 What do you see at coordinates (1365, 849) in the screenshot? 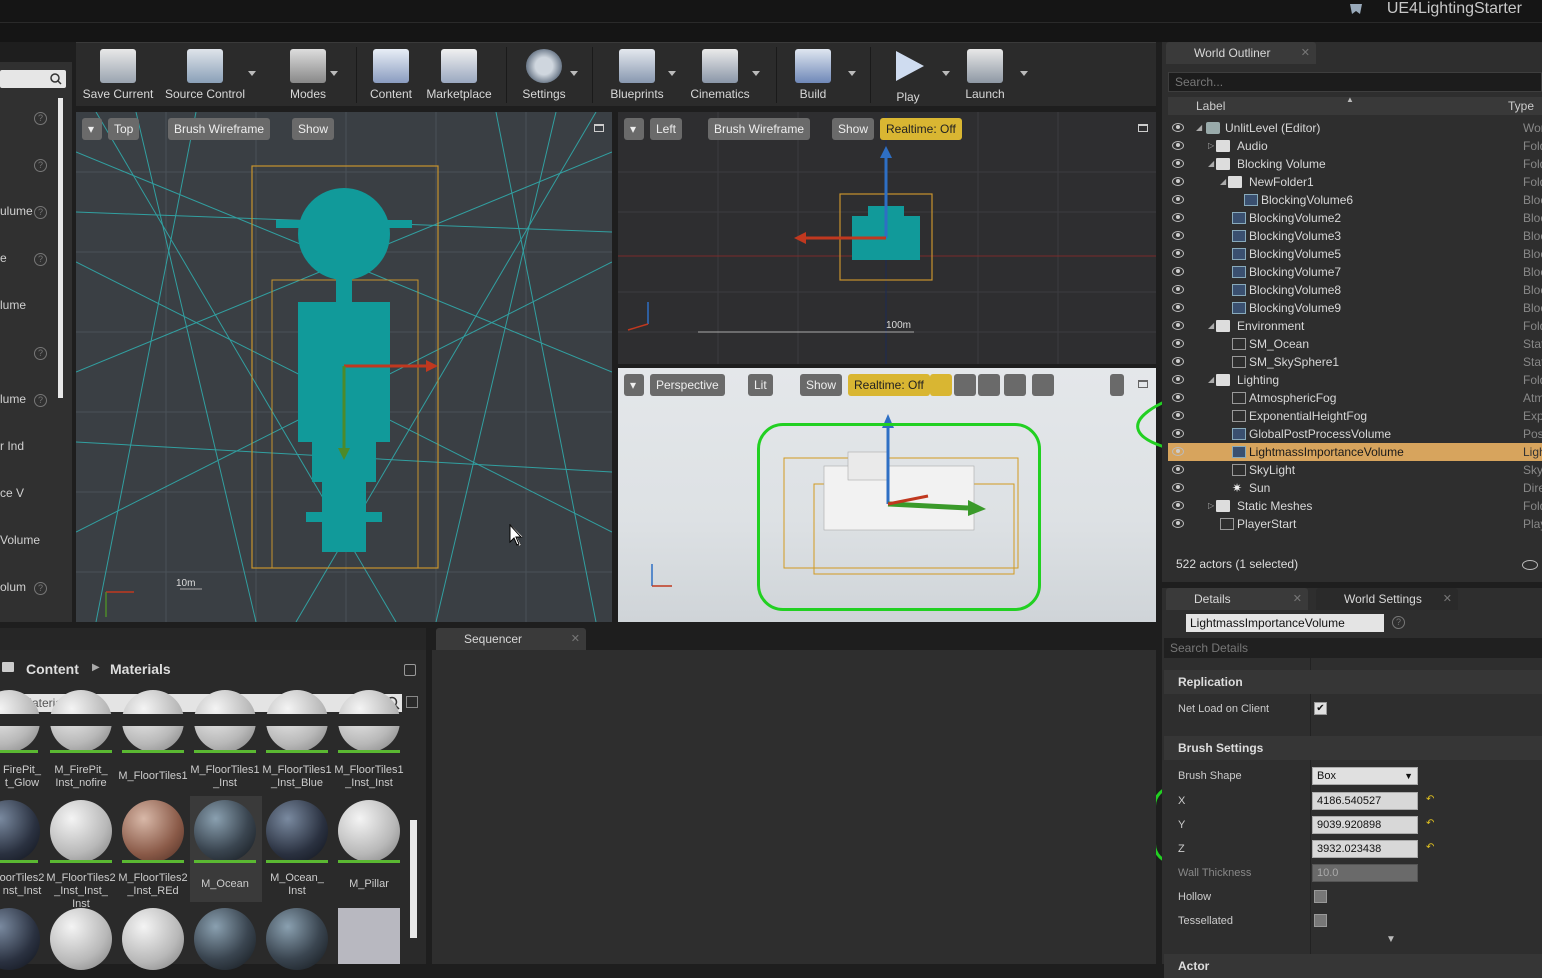
I see `z-field: 3932.023438` at bounding box center [1365, 849].